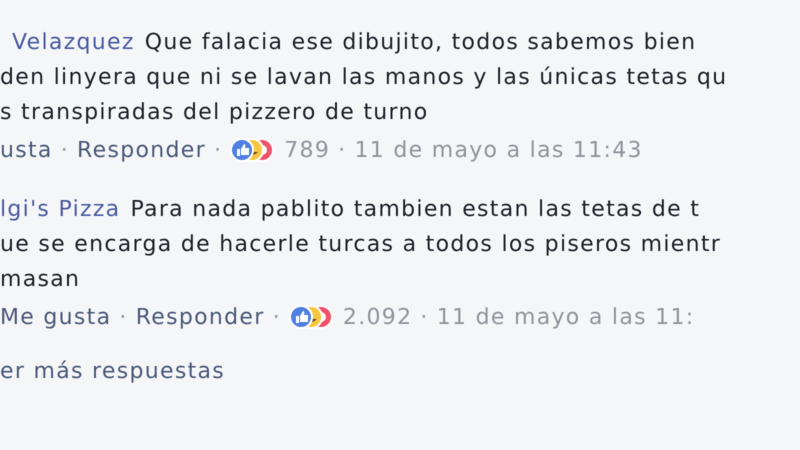 This screenshot has width=800, height=450. What do you see at coordinates (377, 317) in the screenshot?
I see `reaction-count: 2.092` at bounding box center [377, 317].